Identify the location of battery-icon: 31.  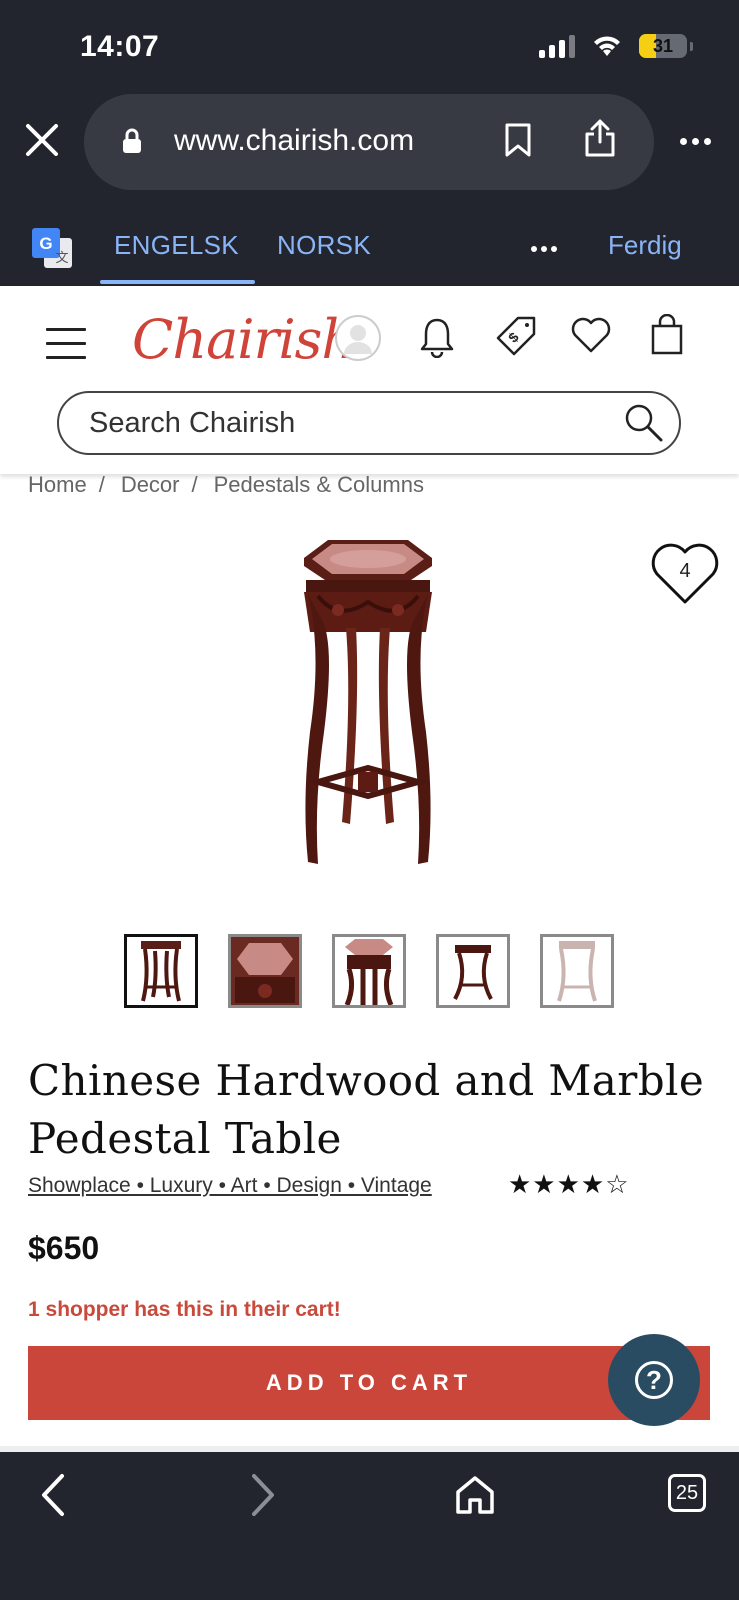
(663, 46).